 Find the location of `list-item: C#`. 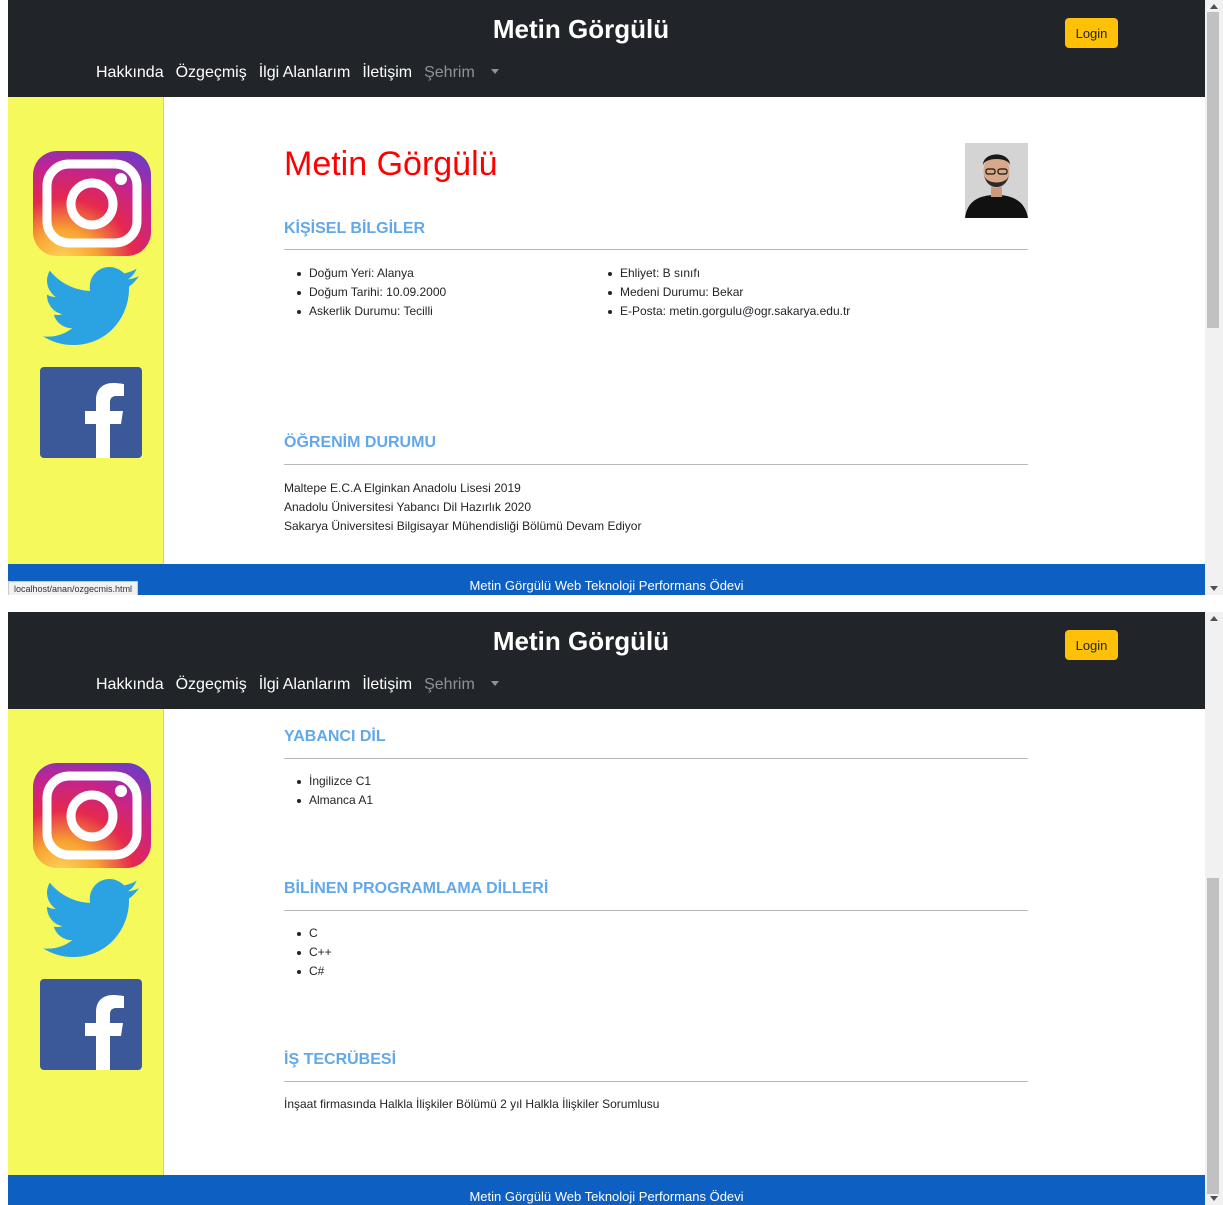

list-item: C# is located at coordinates (308, 971).